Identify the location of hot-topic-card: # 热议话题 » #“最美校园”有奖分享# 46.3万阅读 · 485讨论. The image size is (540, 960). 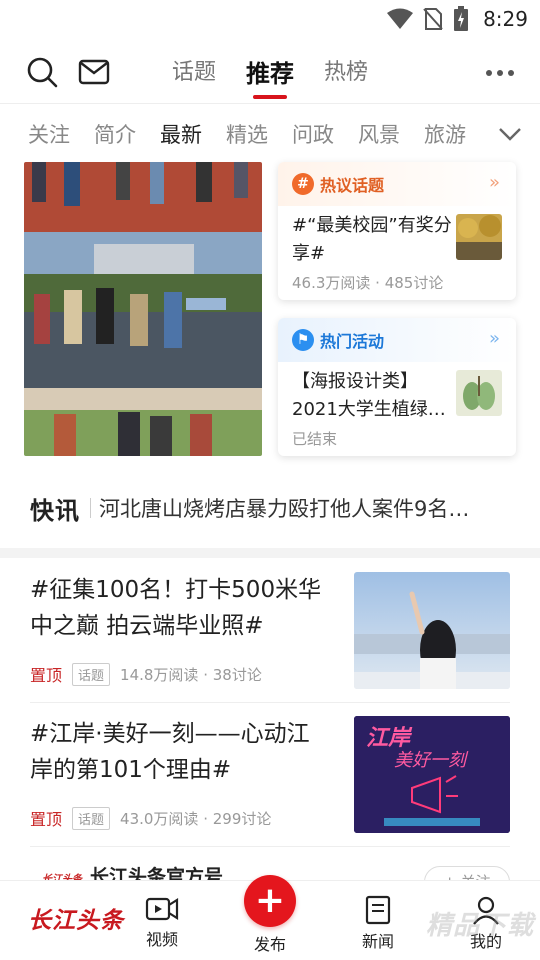
(397, 231).